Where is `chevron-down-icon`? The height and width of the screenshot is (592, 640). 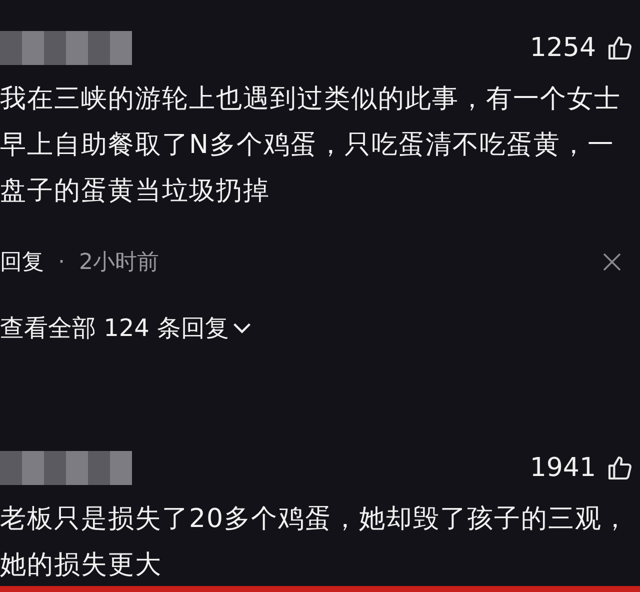 chevron-down-icon is located at coordinates (242, 328).